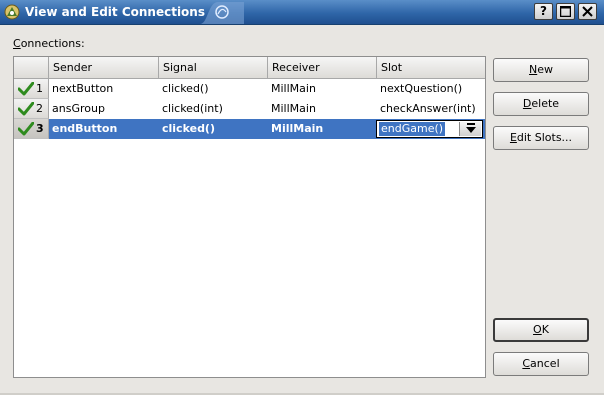 Image resolution: width=604 pixels, height=395 pixels. What do you see at coordinates (543, 11) in the screenshot?
I see `help-button: ?` at bounding box center [543, 11].